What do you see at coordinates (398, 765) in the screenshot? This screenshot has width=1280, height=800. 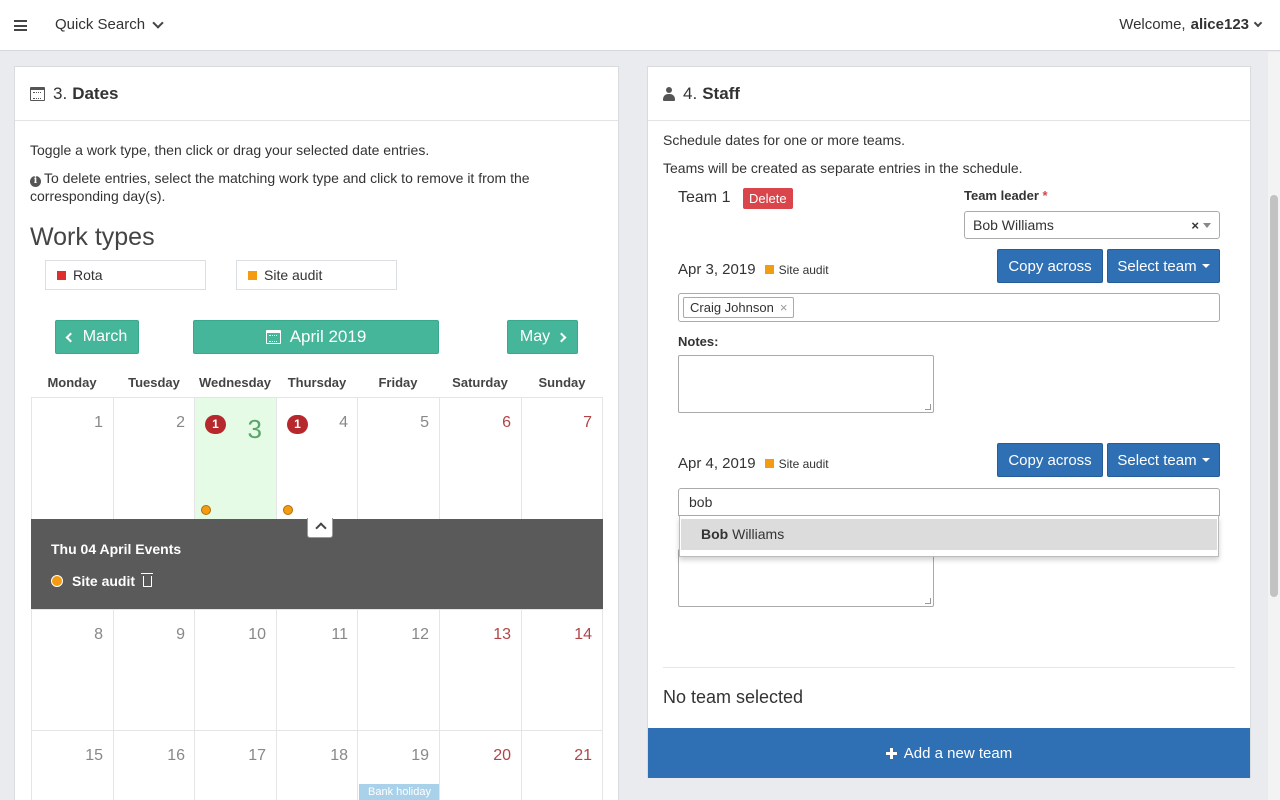 I see `calendar-day: 19 Bank holiday` at bounding box center [398, 765].